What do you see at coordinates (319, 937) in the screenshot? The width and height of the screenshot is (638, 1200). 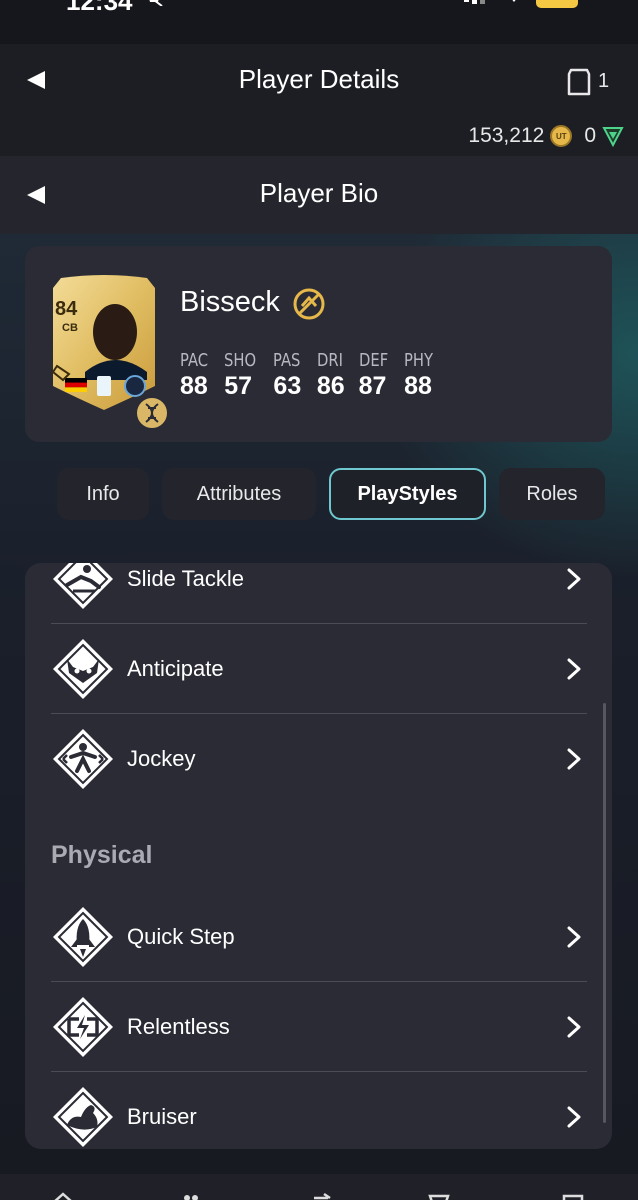 I see `list-item: Quick Step` at bounding box center [319, 937].